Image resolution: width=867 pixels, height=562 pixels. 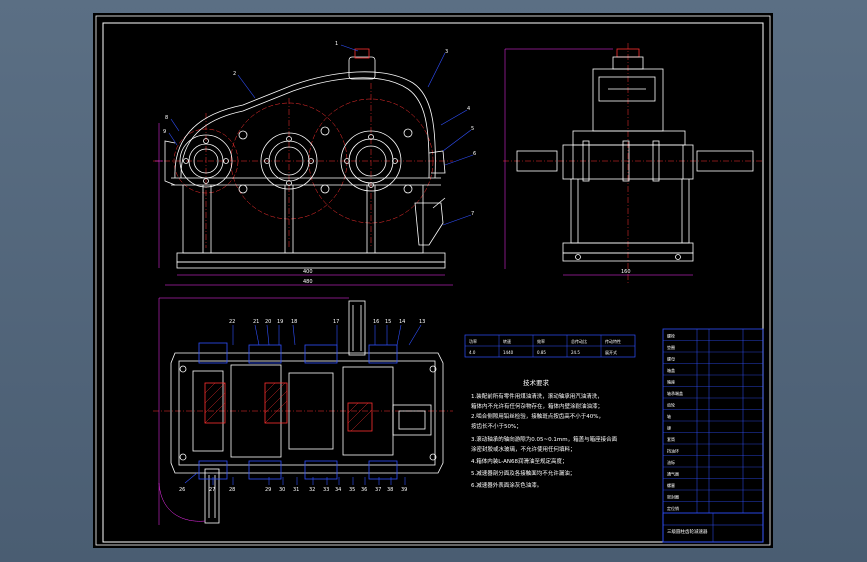 What do you see at coordinates (671, 485) in the screenshot?
I see `parts-list-item: 螺塞` at bounding box center [671, 485].